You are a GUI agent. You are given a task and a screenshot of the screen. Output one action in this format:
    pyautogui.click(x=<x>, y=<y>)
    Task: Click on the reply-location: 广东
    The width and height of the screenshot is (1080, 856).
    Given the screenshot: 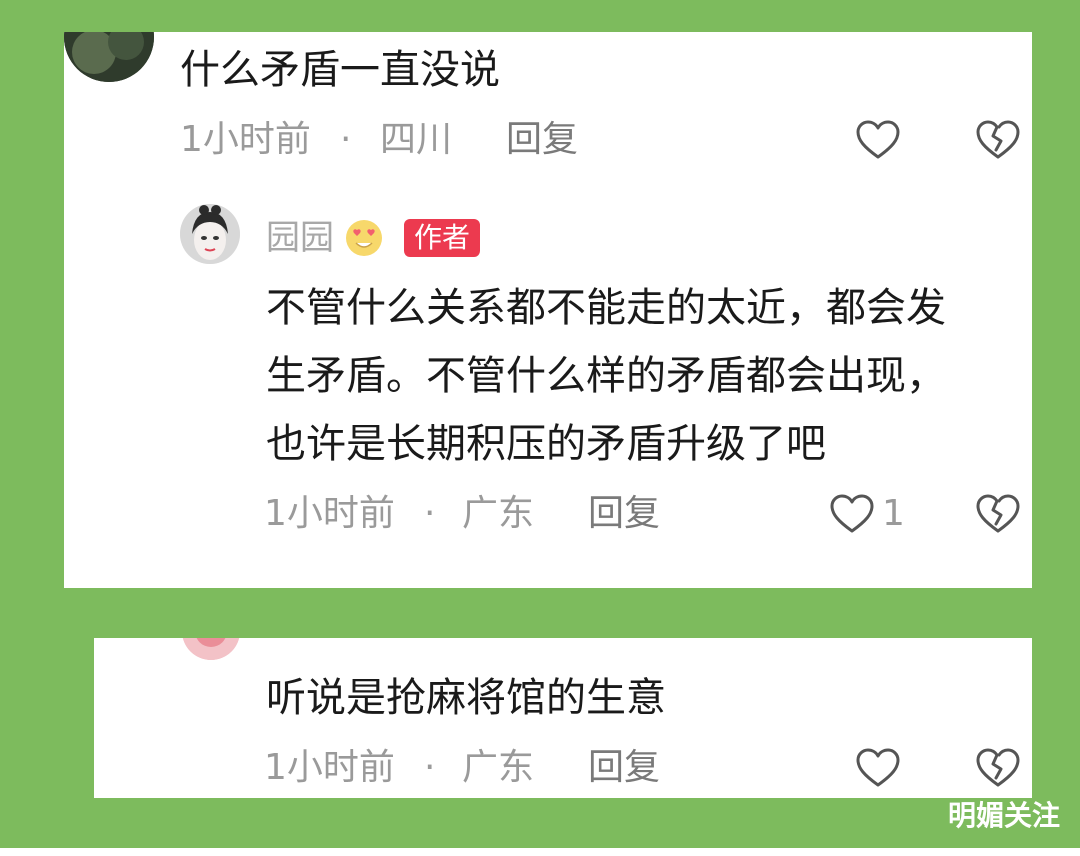 What is the action you would take?
    pyautogui.click(x=498, y=513)
    